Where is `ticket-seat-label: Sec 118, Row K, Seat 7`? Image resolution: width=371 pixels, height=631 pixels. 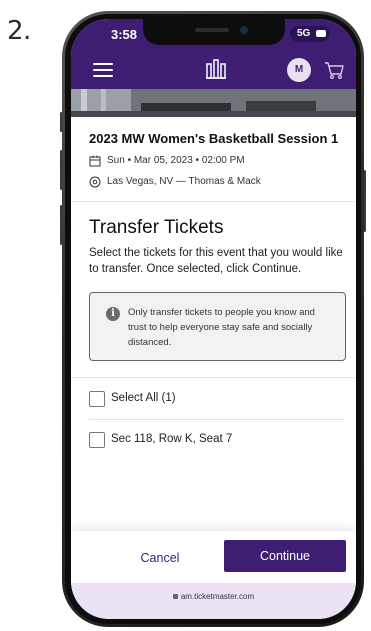 ticket-seat-label: Sec 118, Row K, Seat 7 is located at coordinates (172, 439).